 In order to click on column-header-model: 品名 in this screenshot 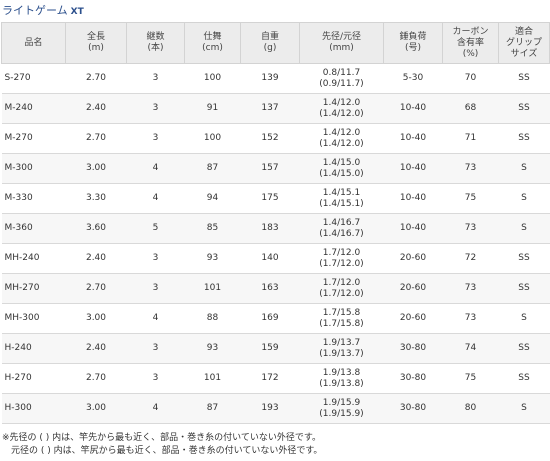, I will do `click(33, 43)`.